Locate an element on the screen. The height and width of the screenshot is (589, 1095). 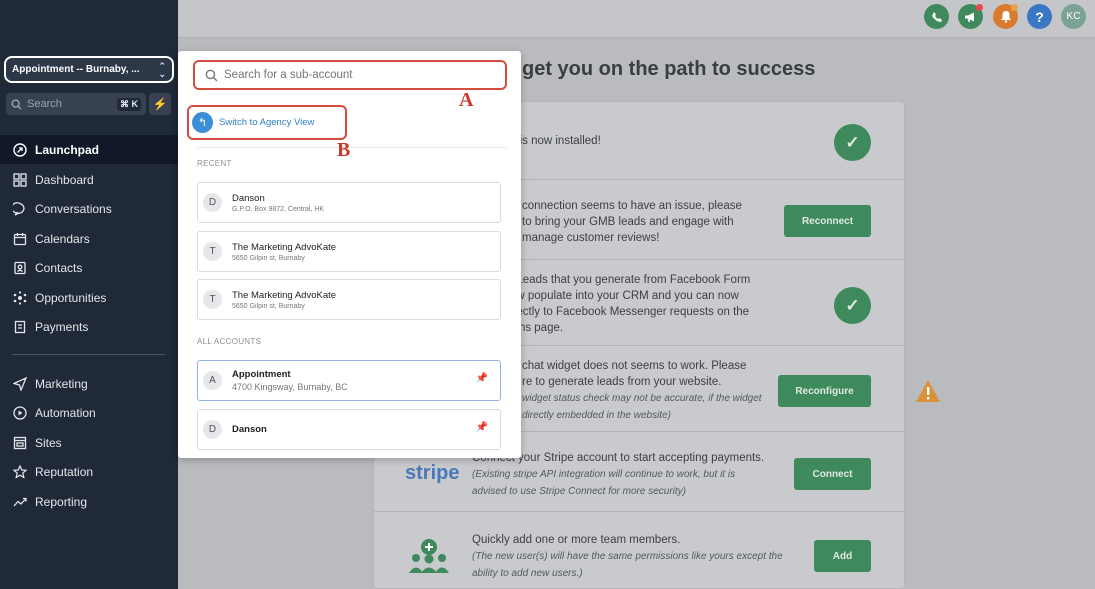
search-icon is located at coordinates (16, 104).